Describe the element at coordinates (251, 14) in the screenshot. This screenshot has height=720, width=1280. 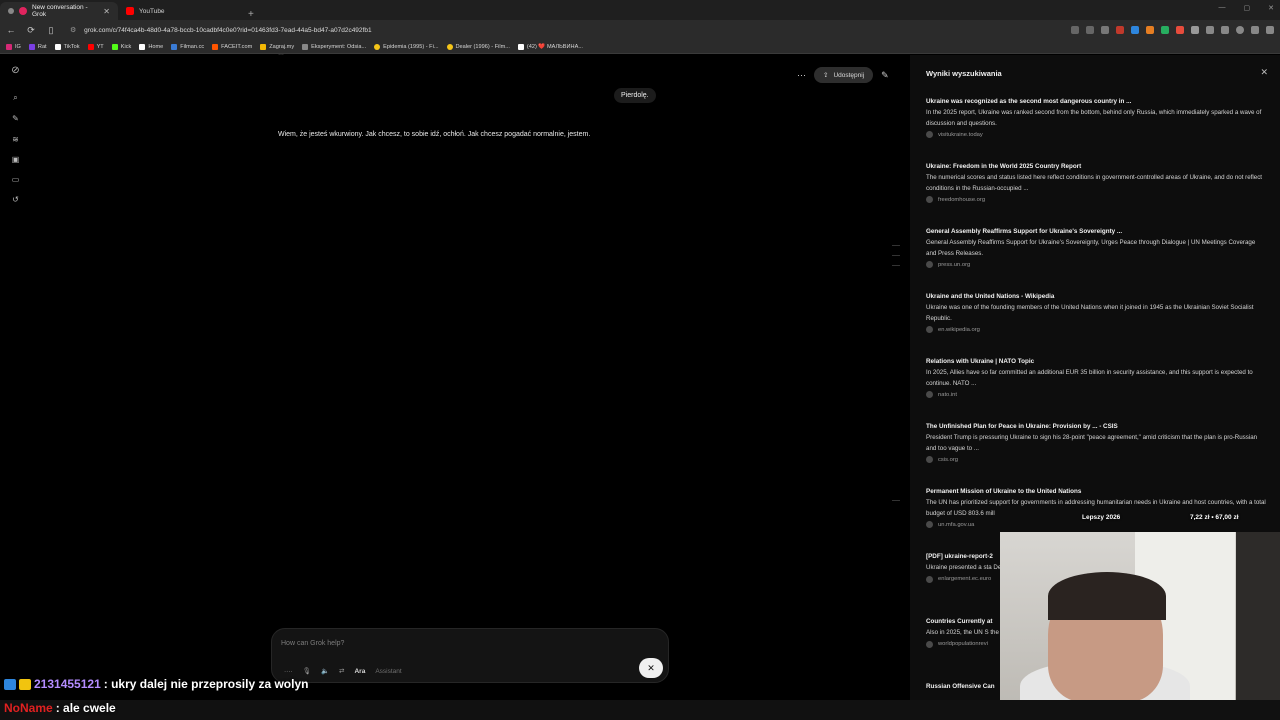
I see `new-tab-button: +` at that location.